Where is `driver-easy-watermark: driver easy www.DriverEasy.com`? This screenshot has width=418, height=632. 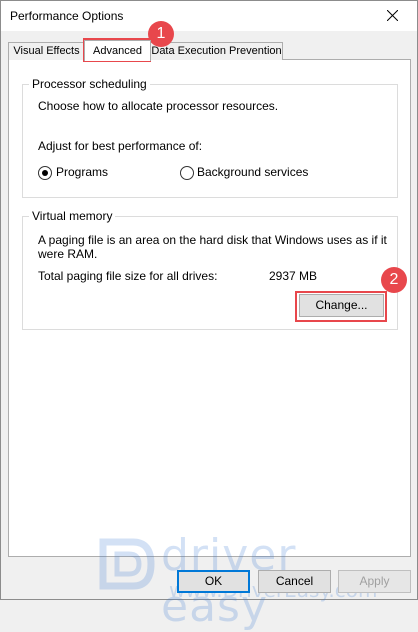 driver-easy-watermark: driver easy www.DriverEasy.com is located at coordinates (249, 580).